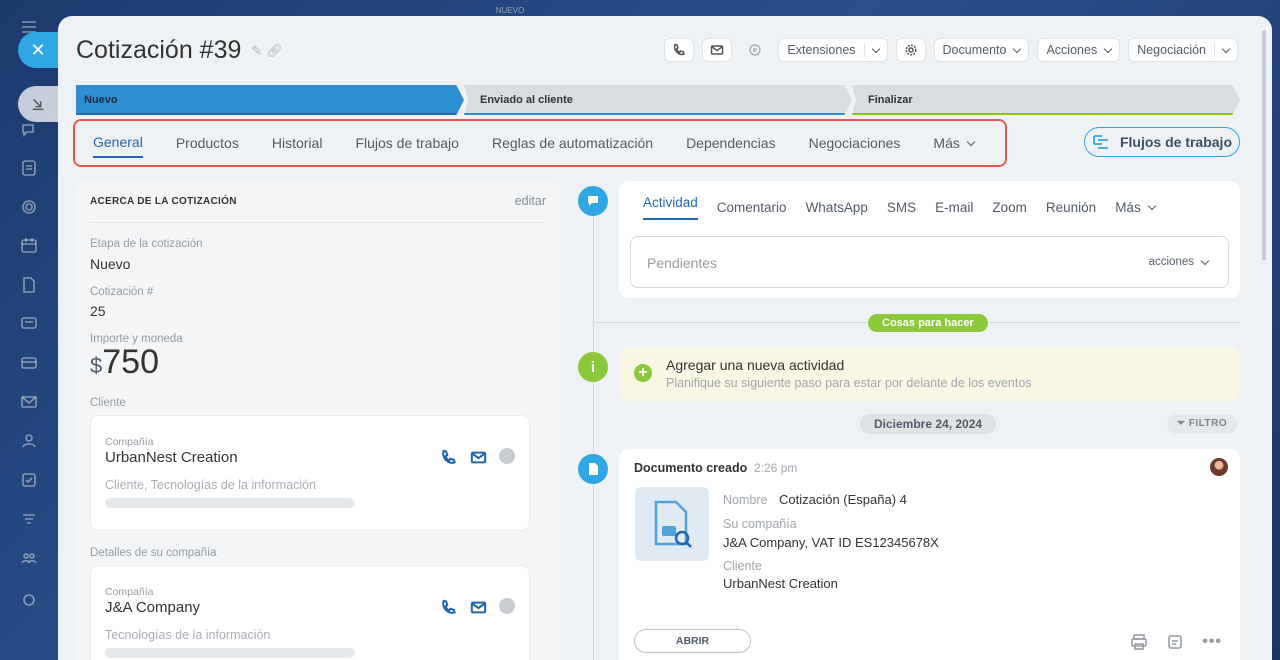 Image resolution: width=1280 pixels, height=660 pixels. What do you see at coordinates (682, 263) in the screenshot?
I see `pending-placeholder: Pendientes` at bounding box center [682, 263].